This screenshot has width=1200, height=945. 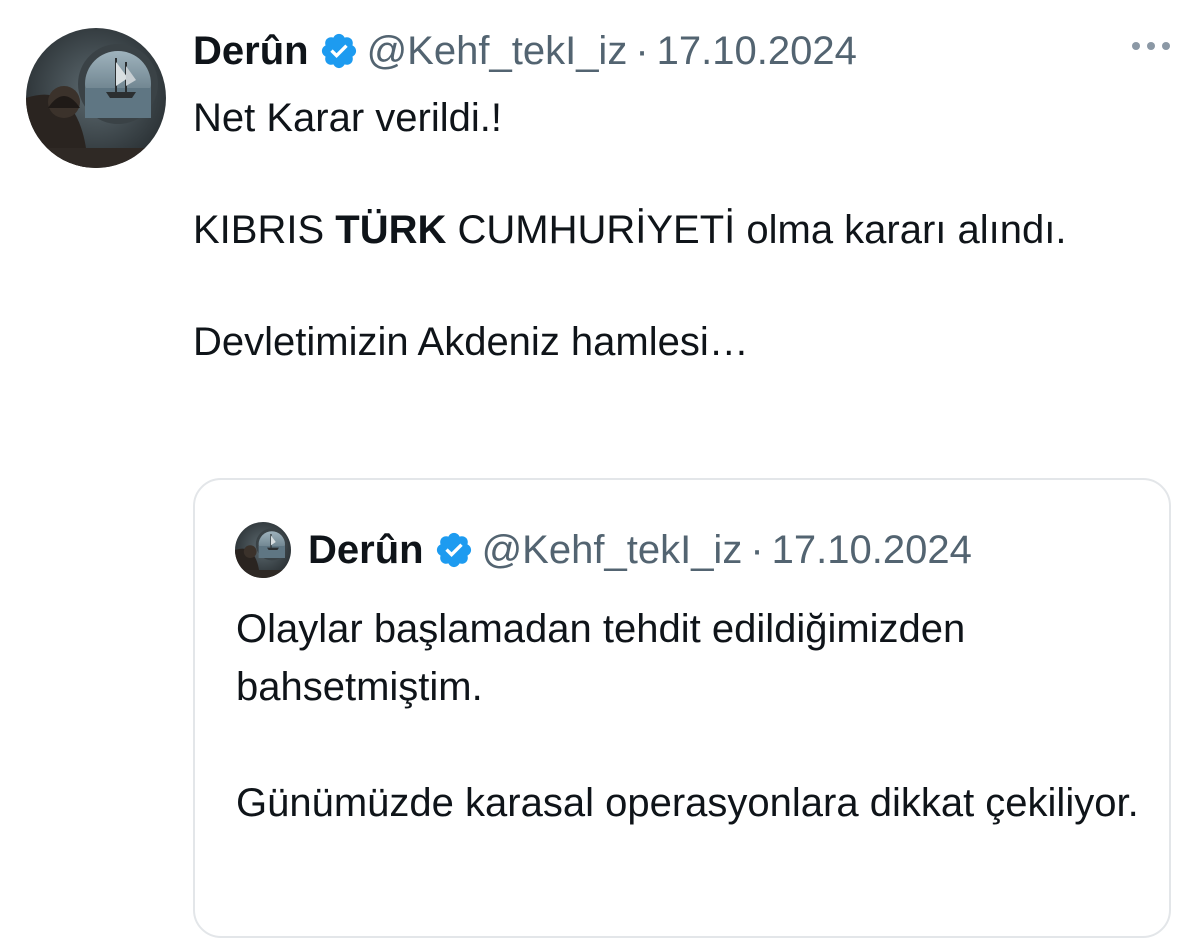 What do you see at coordinates (347, 118) in the screenshot?
I see `tweet-line-1: Net Karar verildi.!` at bounding box center [347, 118].